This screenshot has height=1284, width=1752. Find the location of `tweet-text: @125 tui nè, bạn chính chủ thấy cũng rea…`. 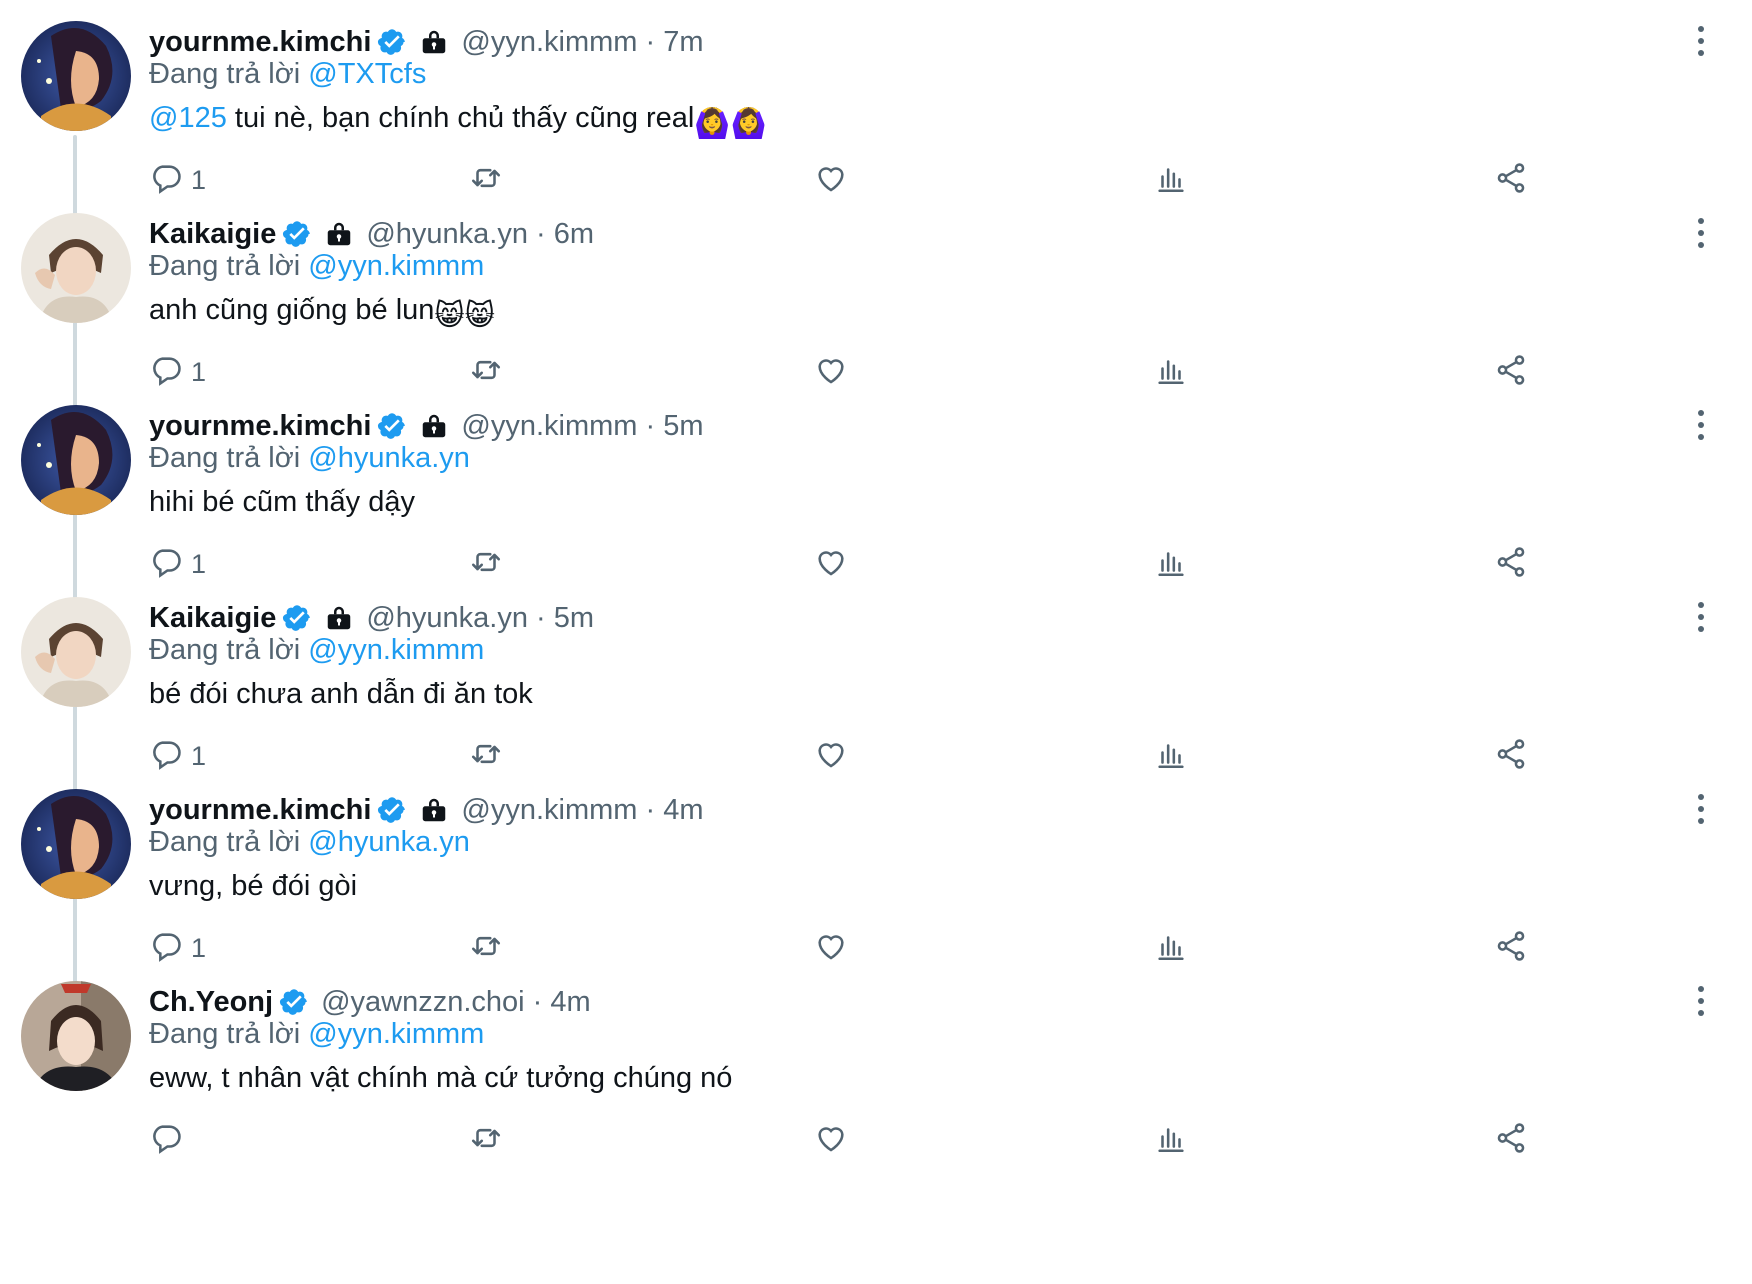

tweet-text: @125 tui nè, bạn chính chủ thấy cũng rea… is located at coordinates (458, 121).